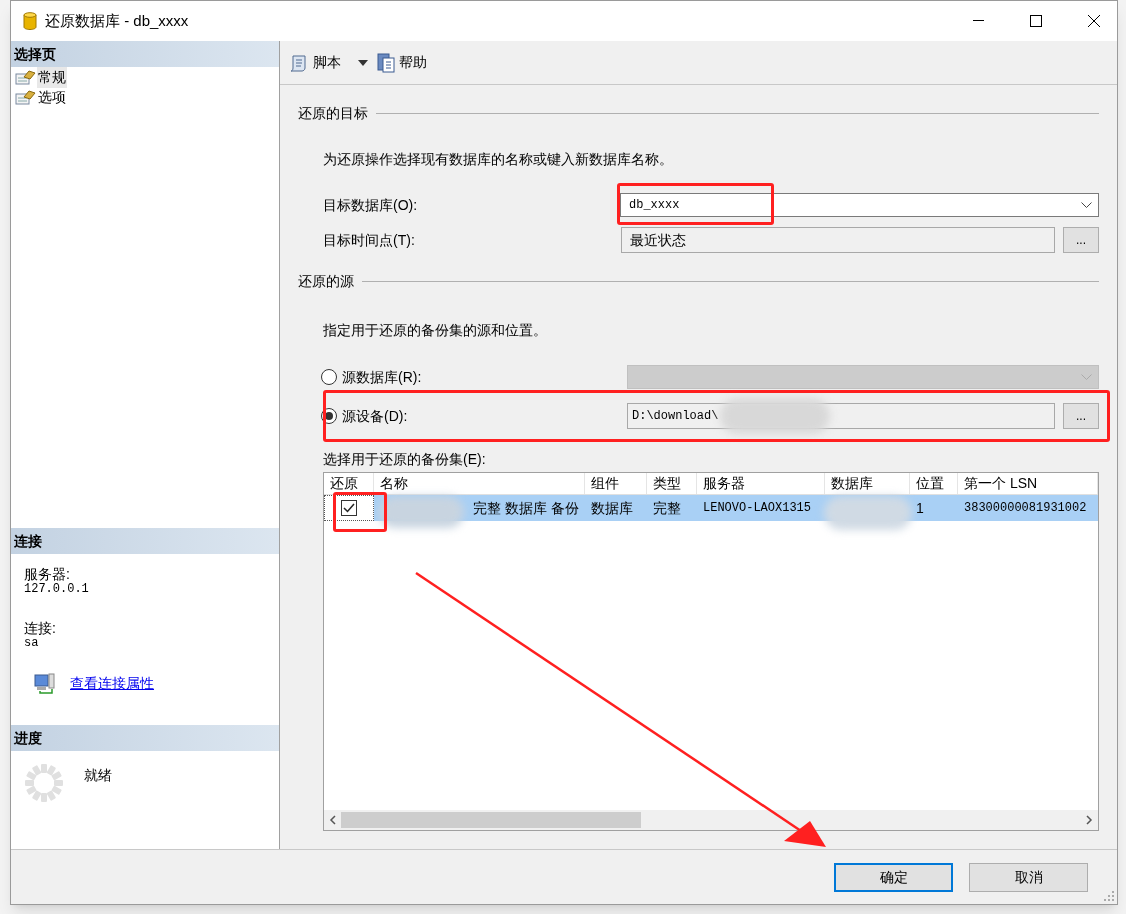 This screenshot has height=914, width=1126. I want to click on section-header: 选择页, so click(145, 54).